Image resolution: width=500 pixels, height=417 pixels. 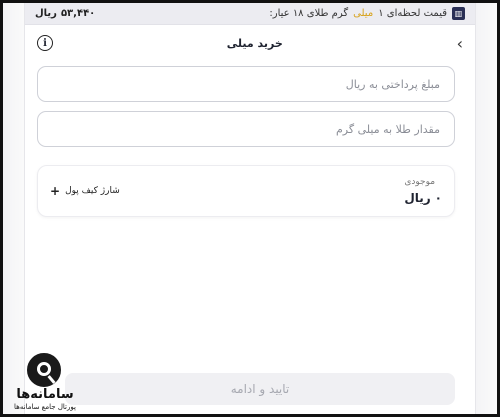 I want to click on confirm-button: تایید و ادامه, so click(x=260, y=389).